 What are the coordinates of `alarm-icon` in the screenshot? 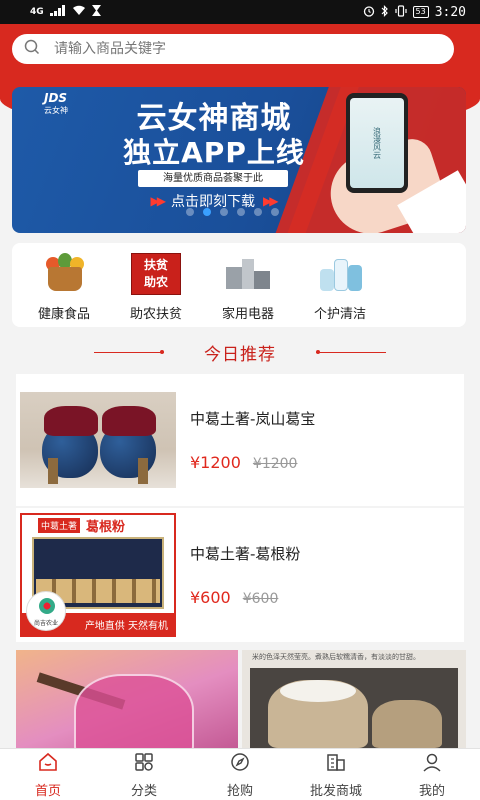 It's located at (369, 12).